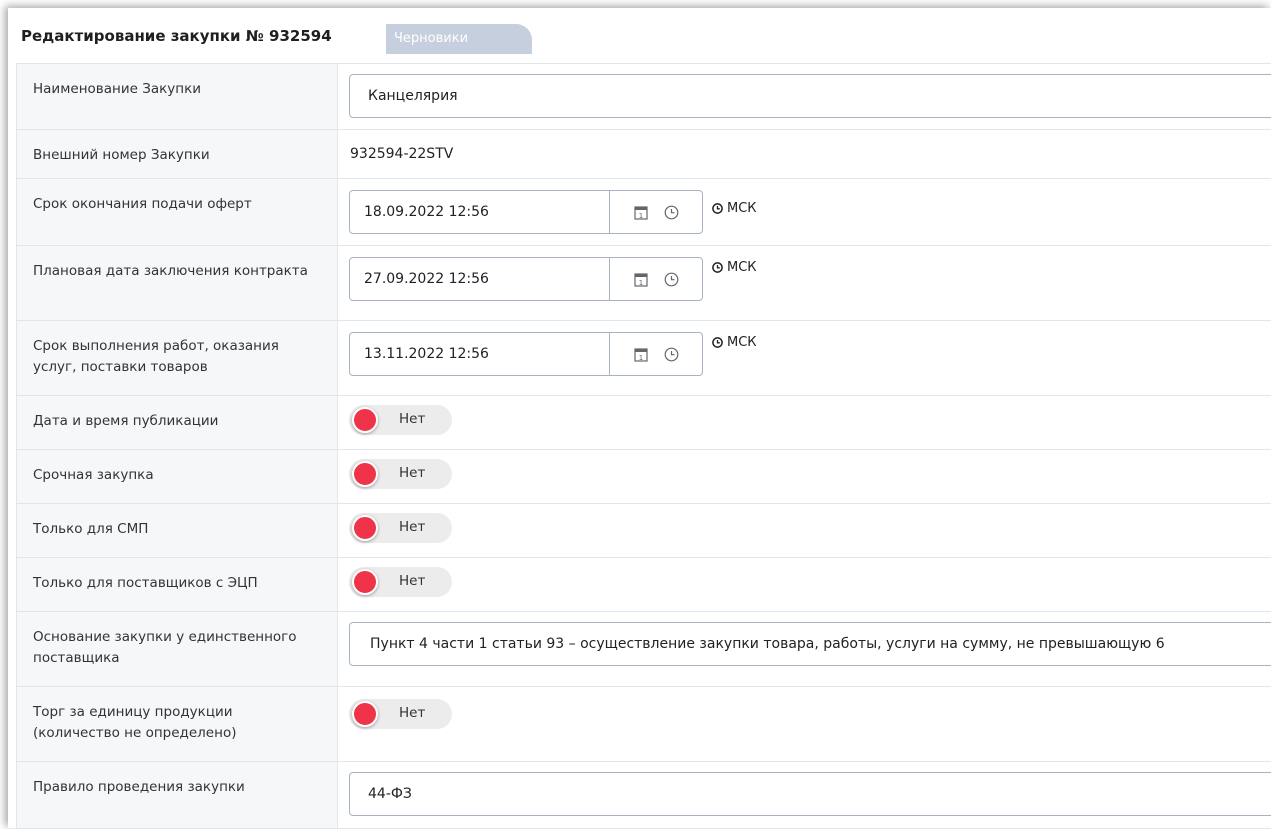 Image resolution: width=1271 pixels, height=829 pixels. What do you see at coordinates (177, 283) in the screenshot?
I see `label-contract-date: Плановая дата заключения контракта` at bounding box center [177, 283].